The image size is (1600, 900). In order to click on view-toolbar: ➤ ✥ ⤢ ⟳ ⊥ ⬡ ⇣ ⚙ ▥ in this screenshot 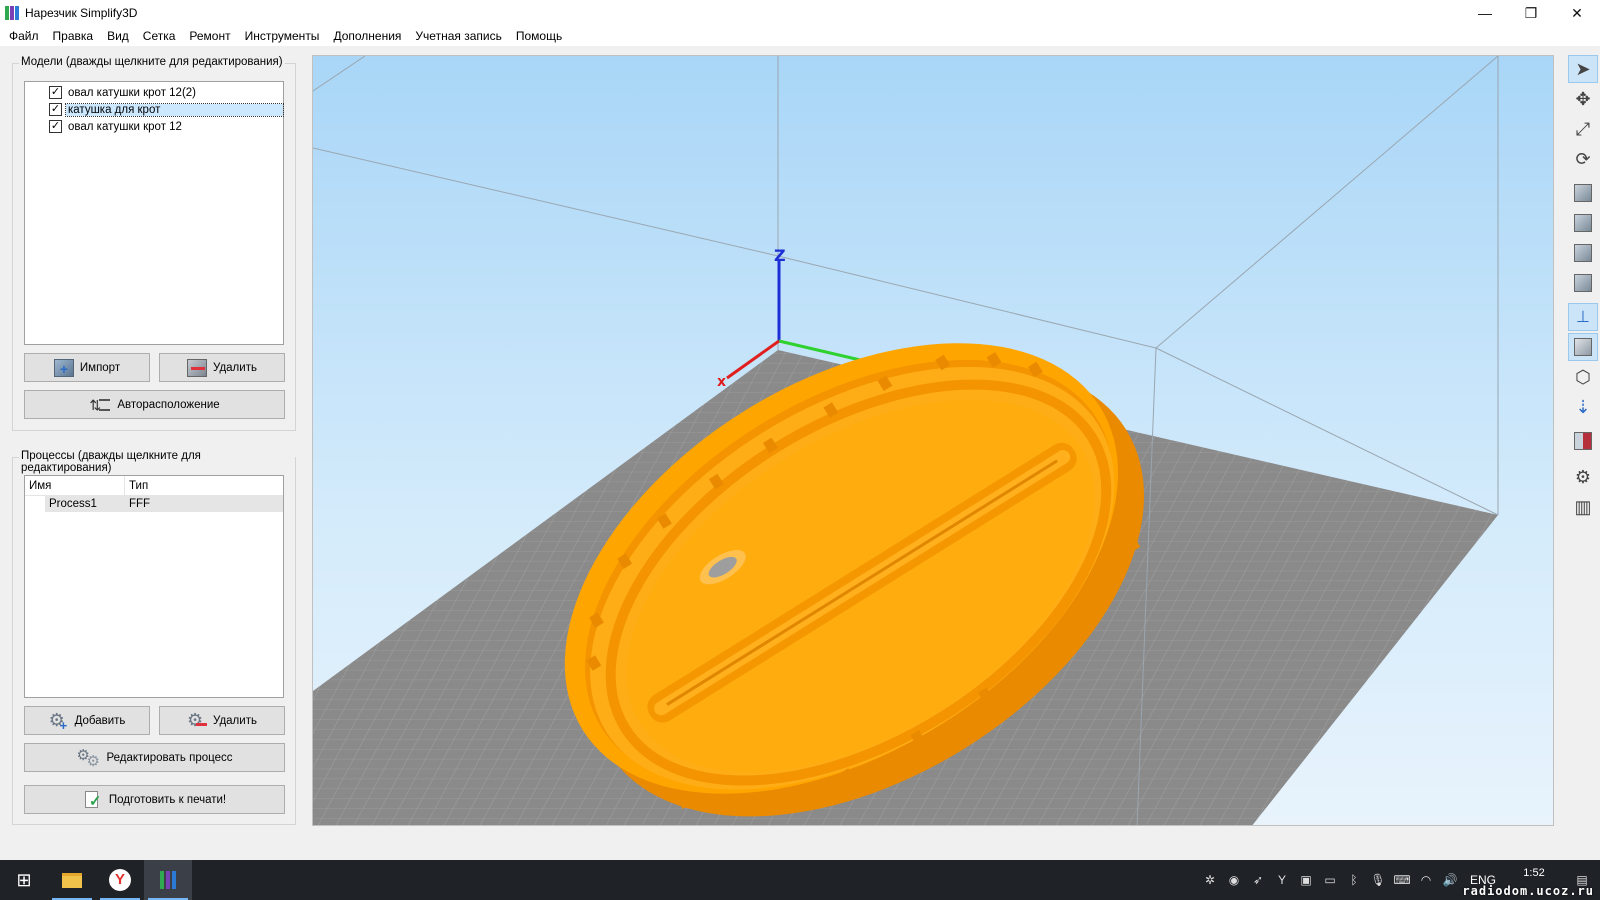, I will do `click(1583, 446)`.